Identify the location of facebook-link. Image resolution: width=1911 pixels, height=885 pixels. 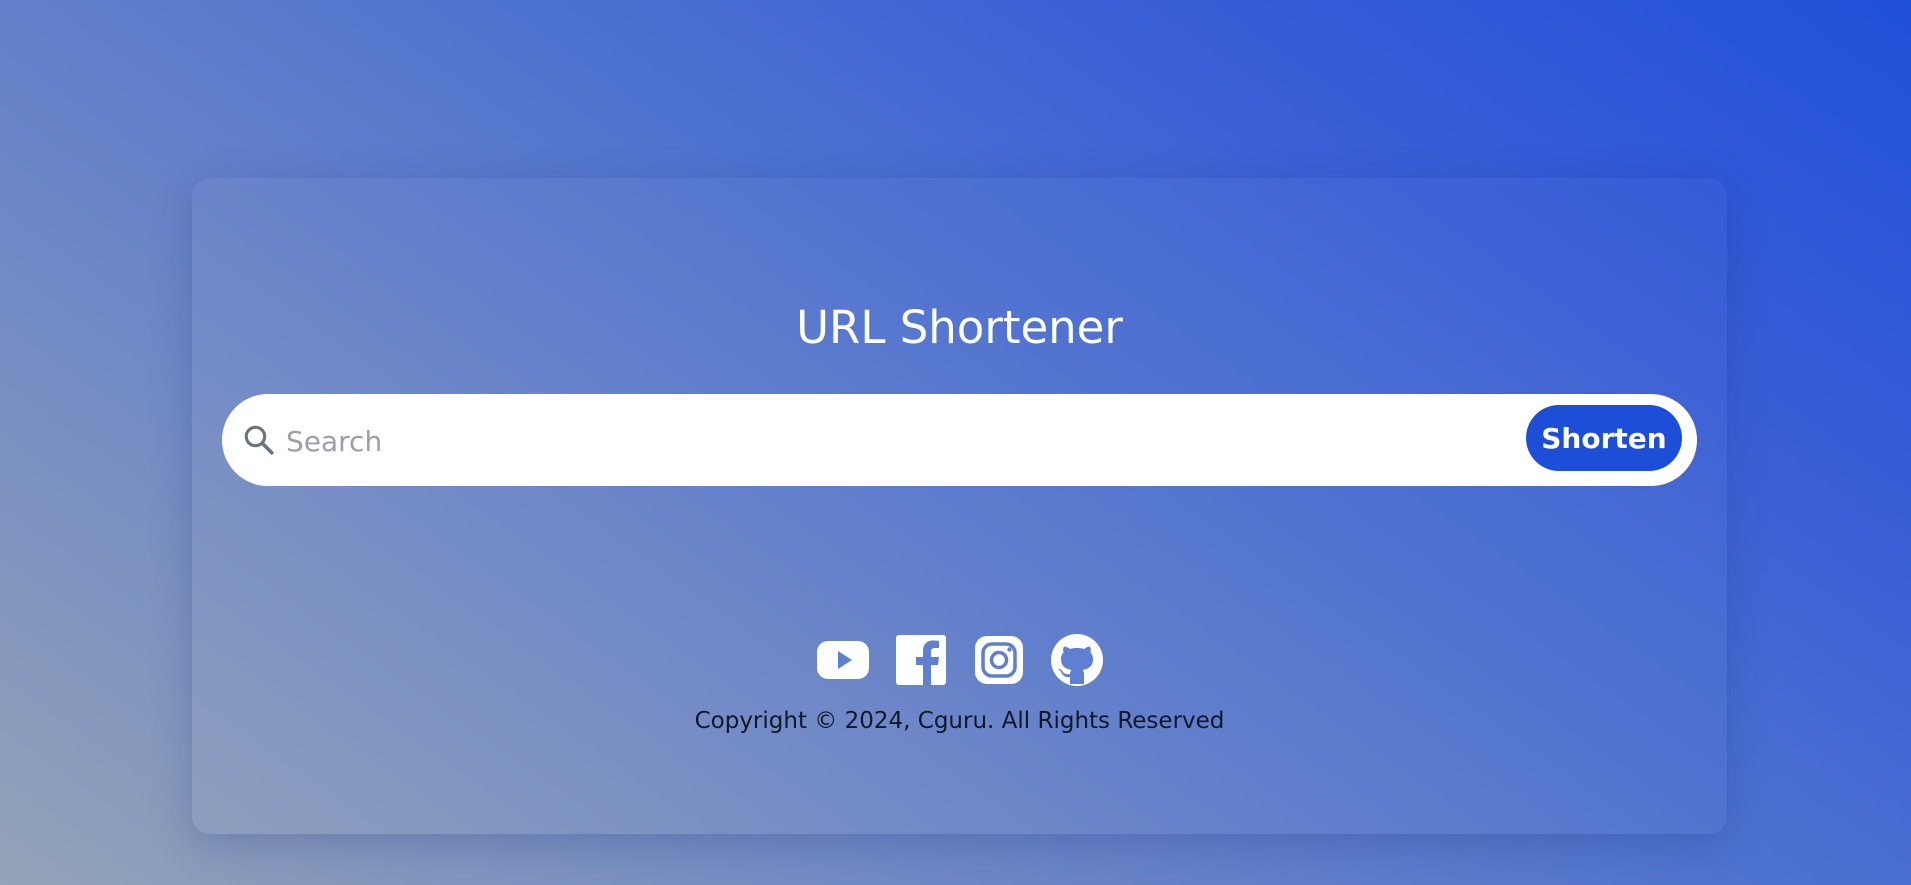
(921, 660).